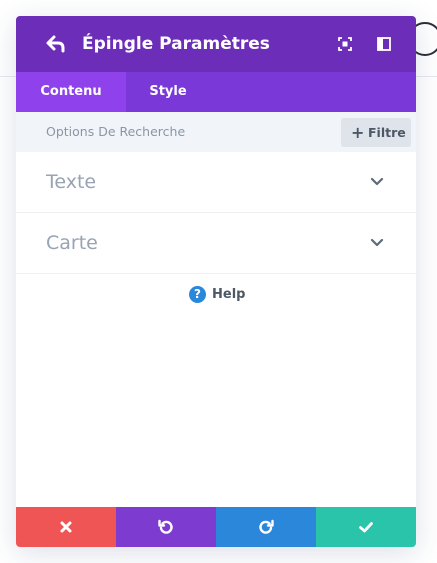 The width and height of the screenshot is (437, 563). Describe the element at coordinates (216, 243) in the screenshot. I see `section-carte: Carte` at that location.